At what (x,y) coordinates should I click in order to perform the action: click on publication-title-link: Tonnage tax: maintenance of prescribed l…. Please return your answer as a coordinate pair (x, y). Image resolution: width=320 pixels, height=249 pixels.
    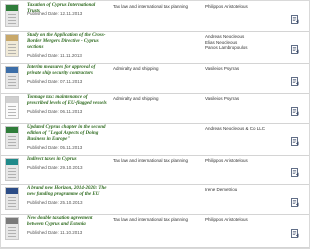
    Looking at the image, I should click on (67, 101).